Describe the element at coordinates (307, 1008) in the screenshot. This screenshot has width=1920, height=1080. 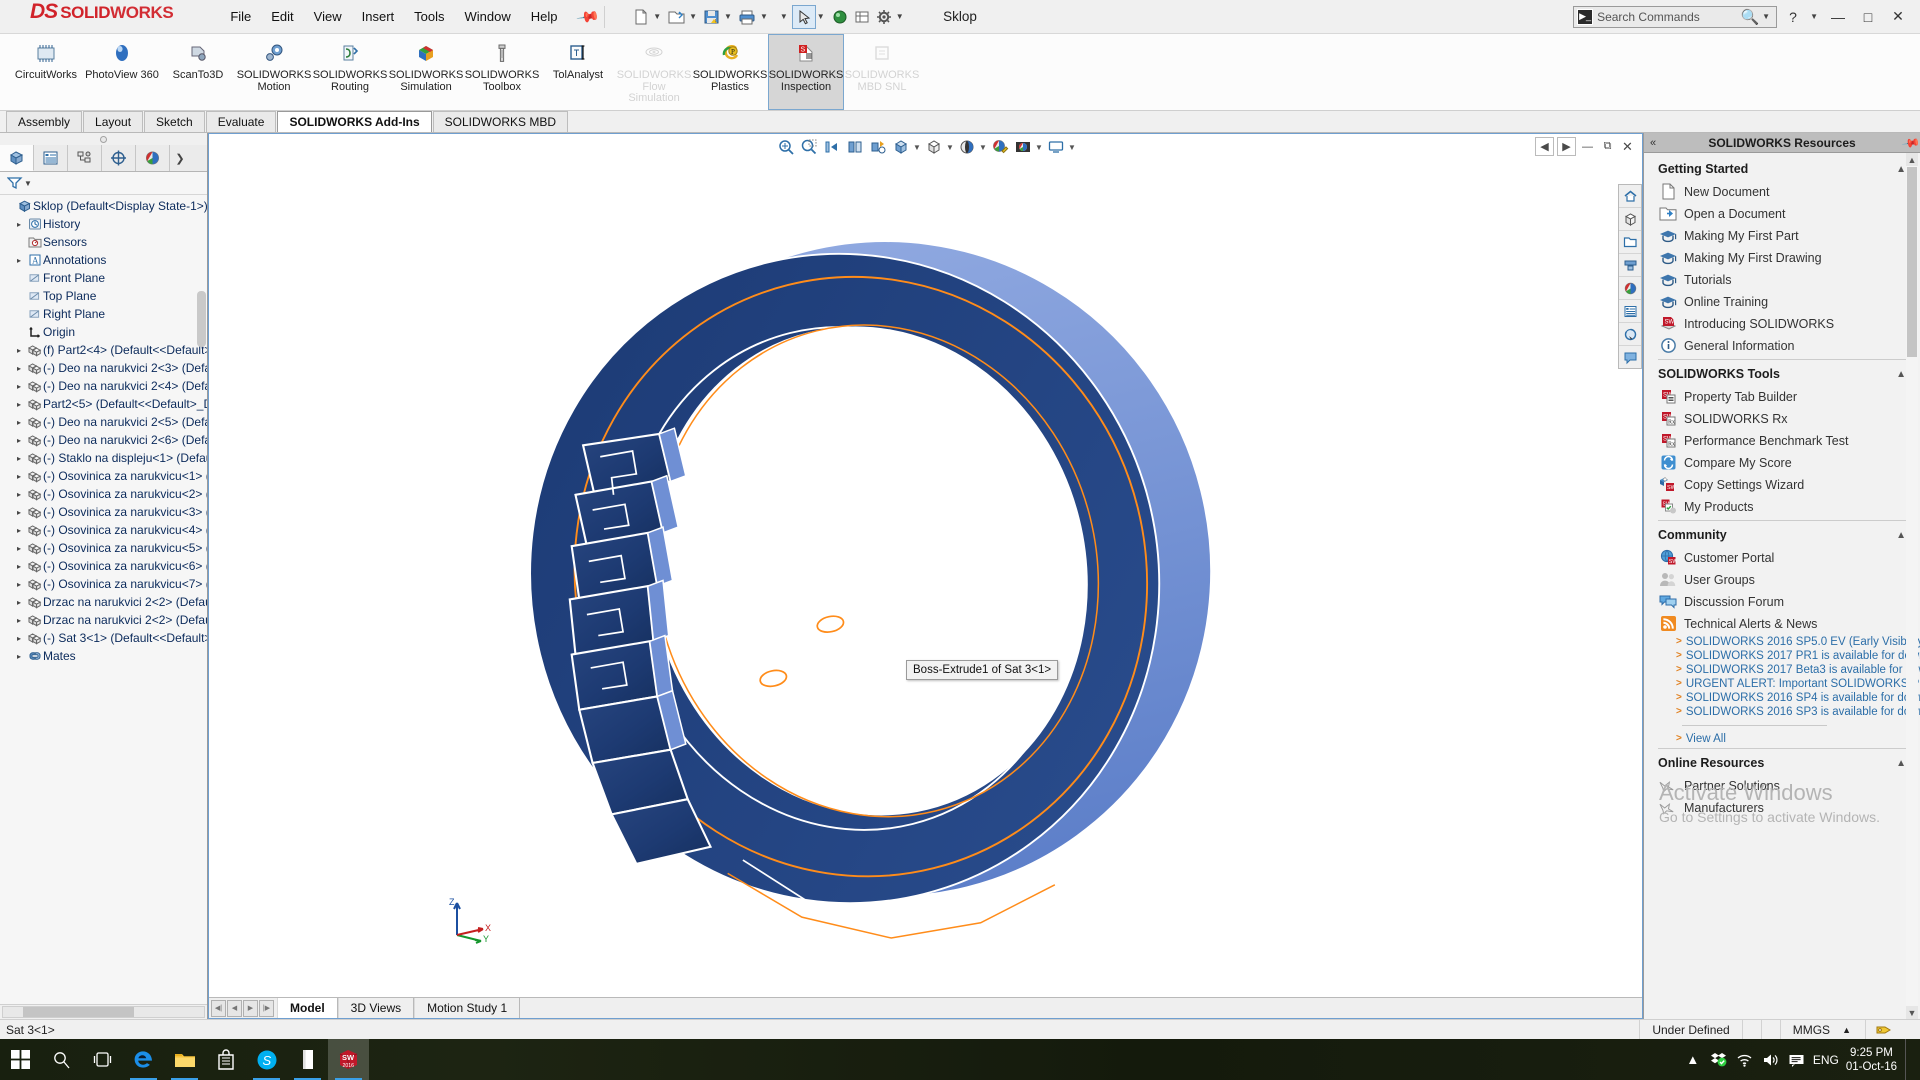
I see `bottom-tab-model: Model` at that location.